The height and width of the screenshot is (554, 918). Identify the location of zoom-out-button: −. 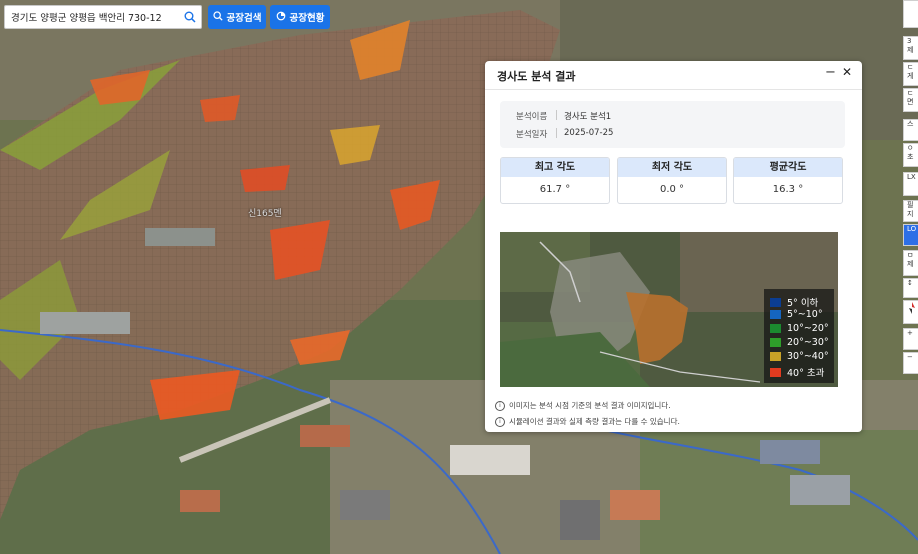
(910, 363).